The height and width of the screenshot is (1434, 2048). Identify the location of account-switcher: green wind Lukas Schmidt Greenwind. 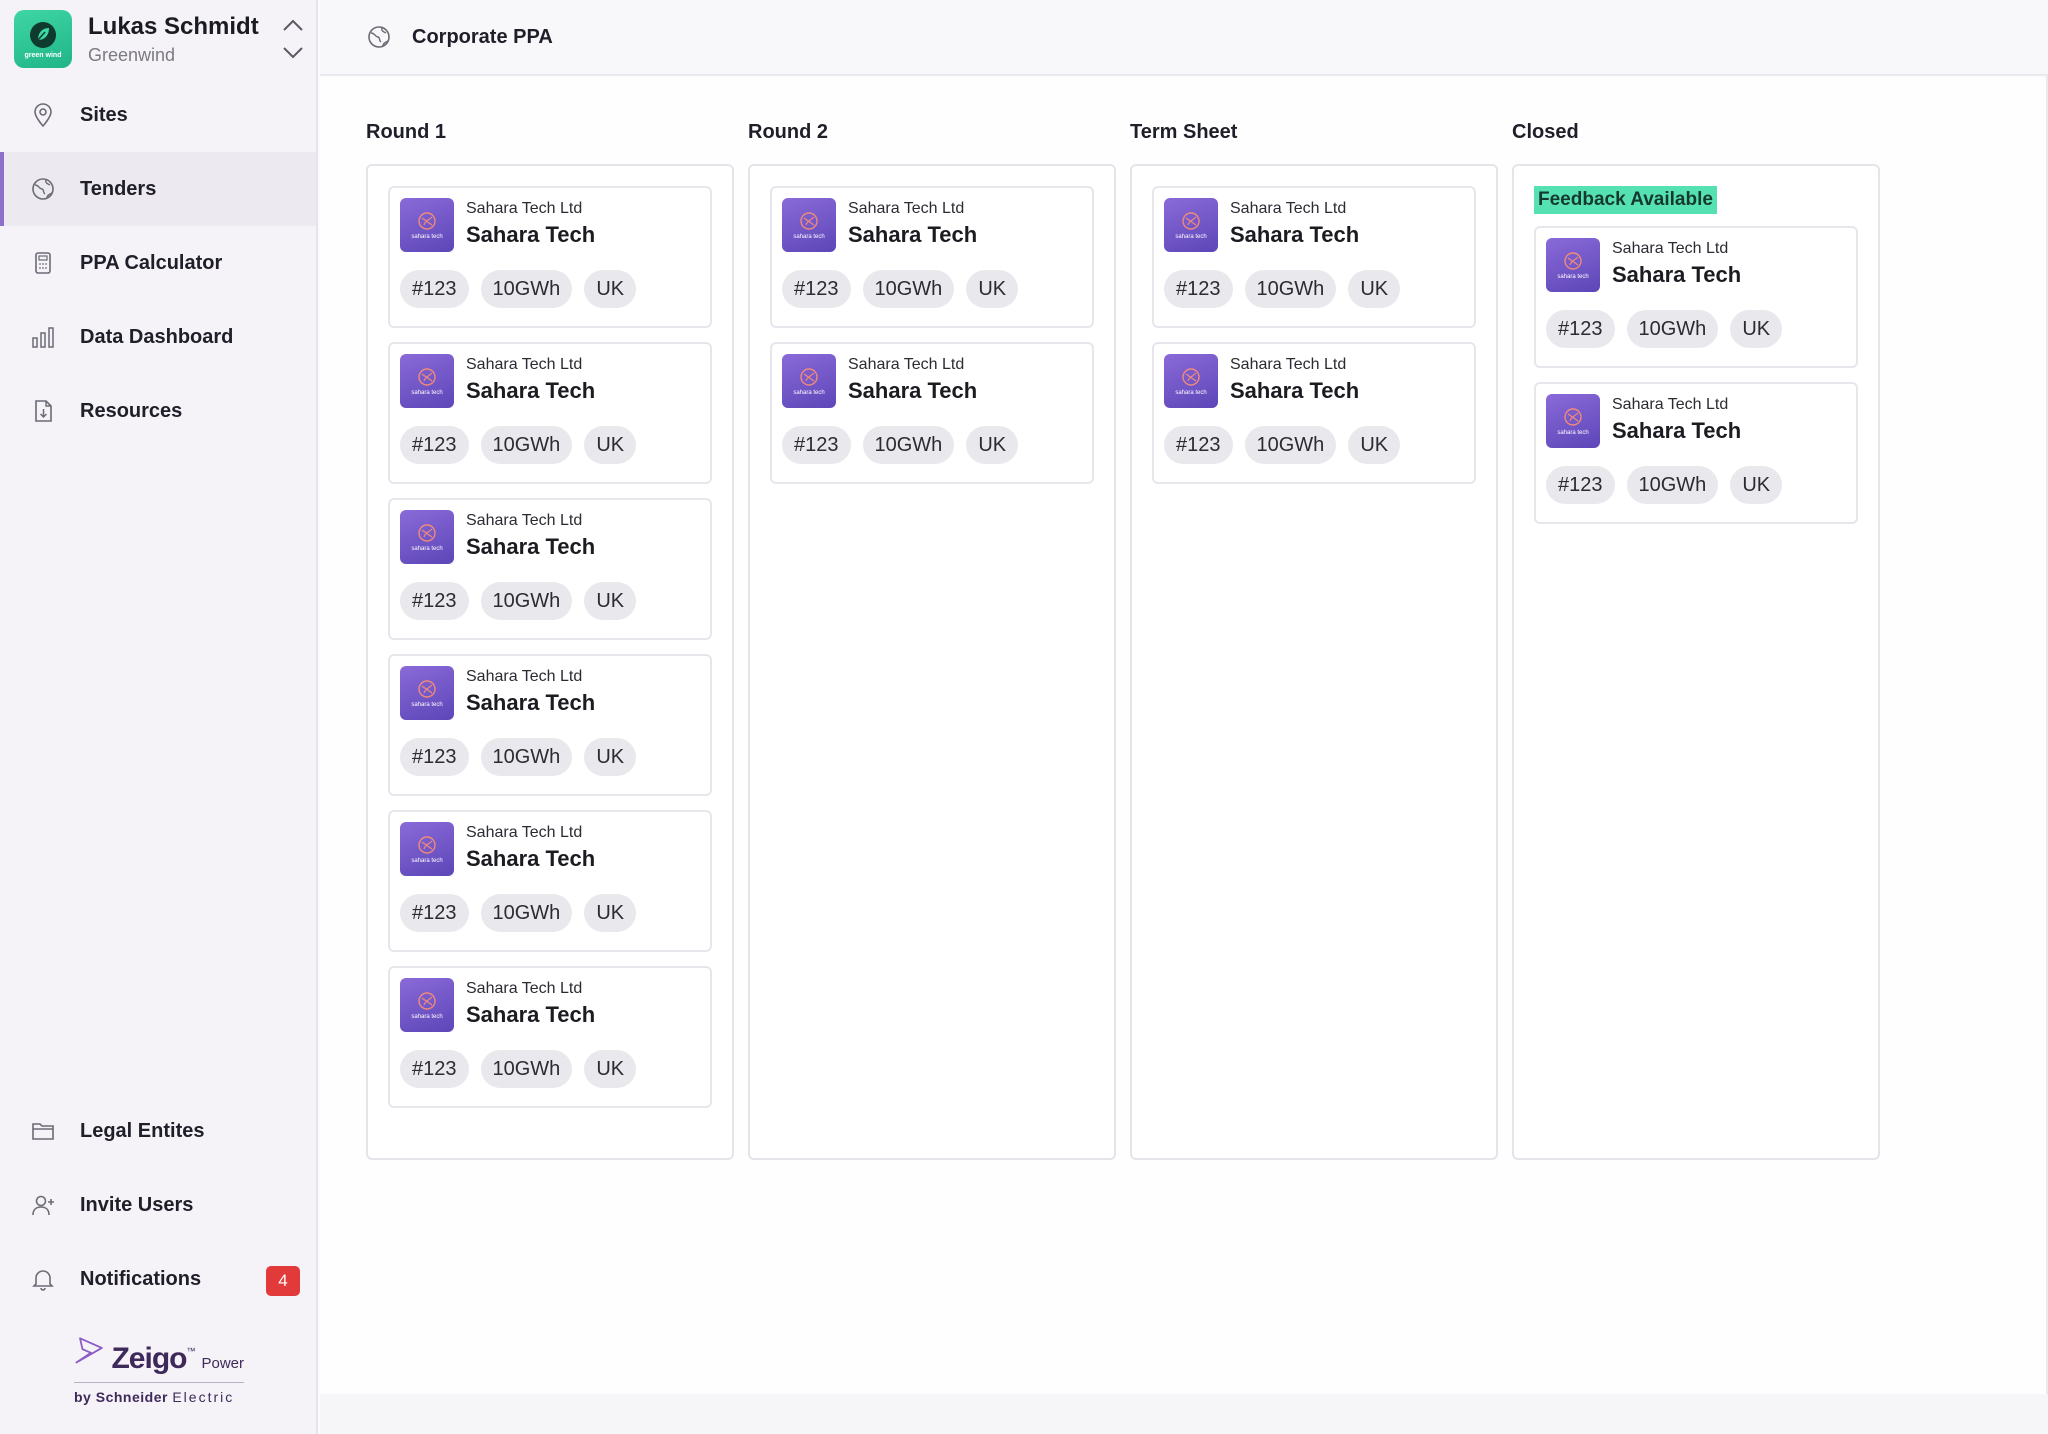
(158, 39).